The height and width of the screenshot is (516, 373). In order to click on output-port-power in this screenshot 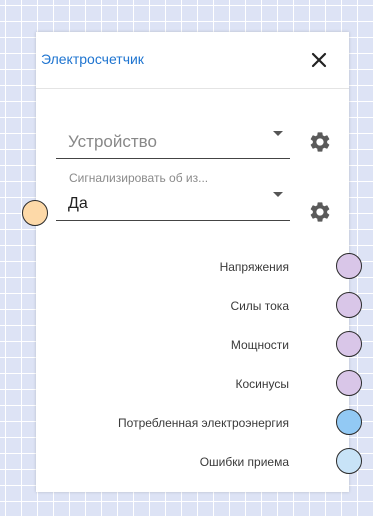, I will do `click(349, 344)`.